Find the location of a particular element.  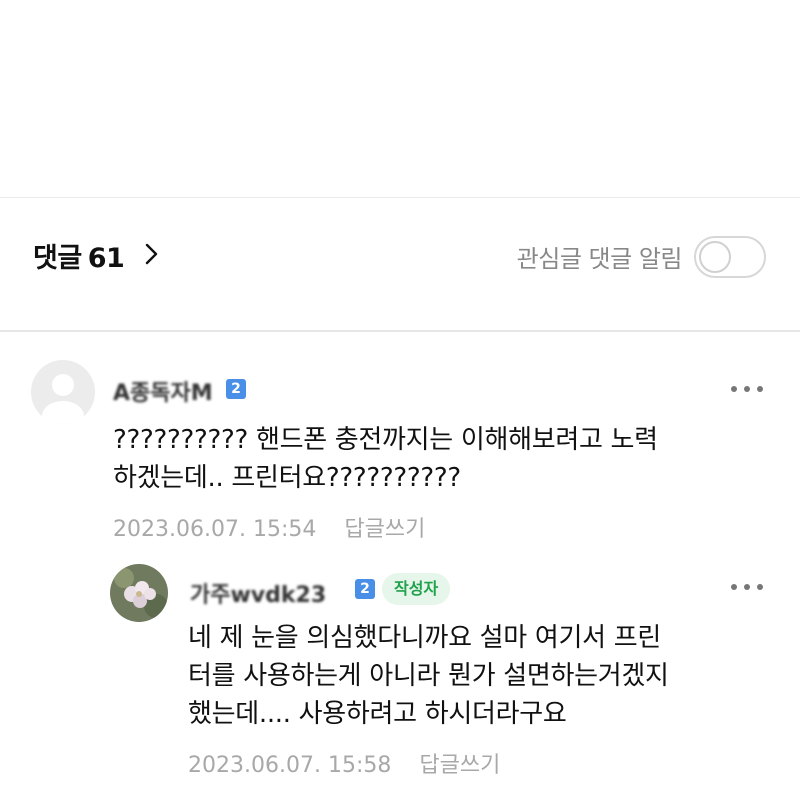

reply-meta: 2023.06.07. 15:58 답글쓰기 is located at coordinates (344, 763).